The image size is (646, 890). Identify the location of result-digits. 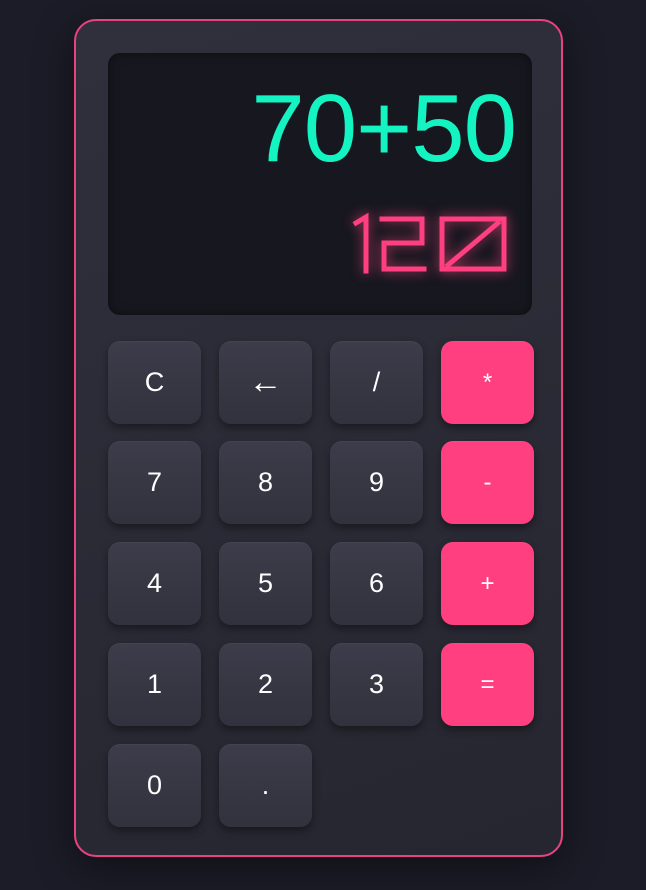
(429, 243).